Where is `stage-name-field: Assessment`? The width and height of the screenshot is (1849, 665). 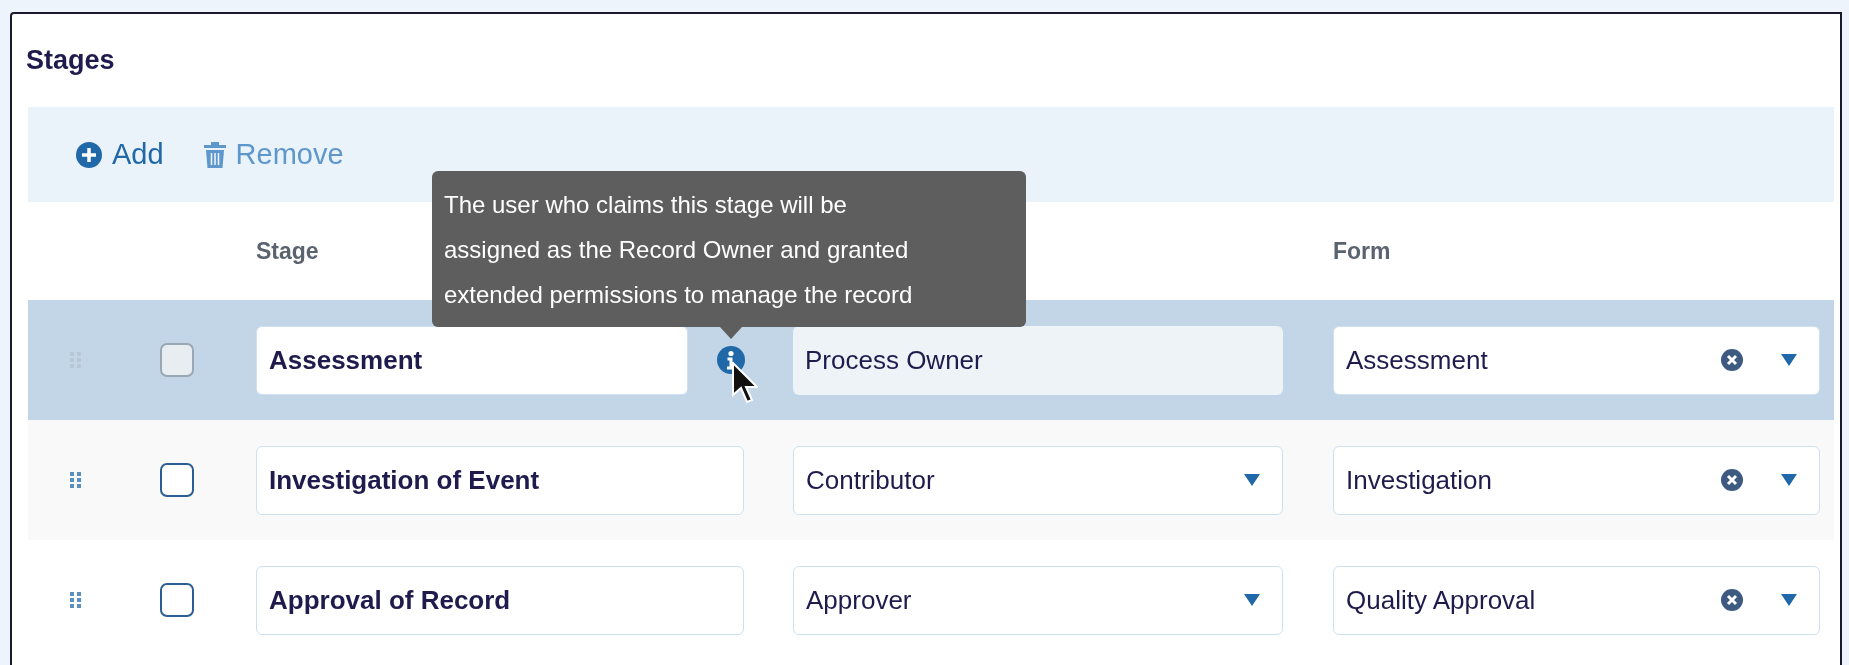
stage-name-field: Assessment is located at coordinates (472, 360).